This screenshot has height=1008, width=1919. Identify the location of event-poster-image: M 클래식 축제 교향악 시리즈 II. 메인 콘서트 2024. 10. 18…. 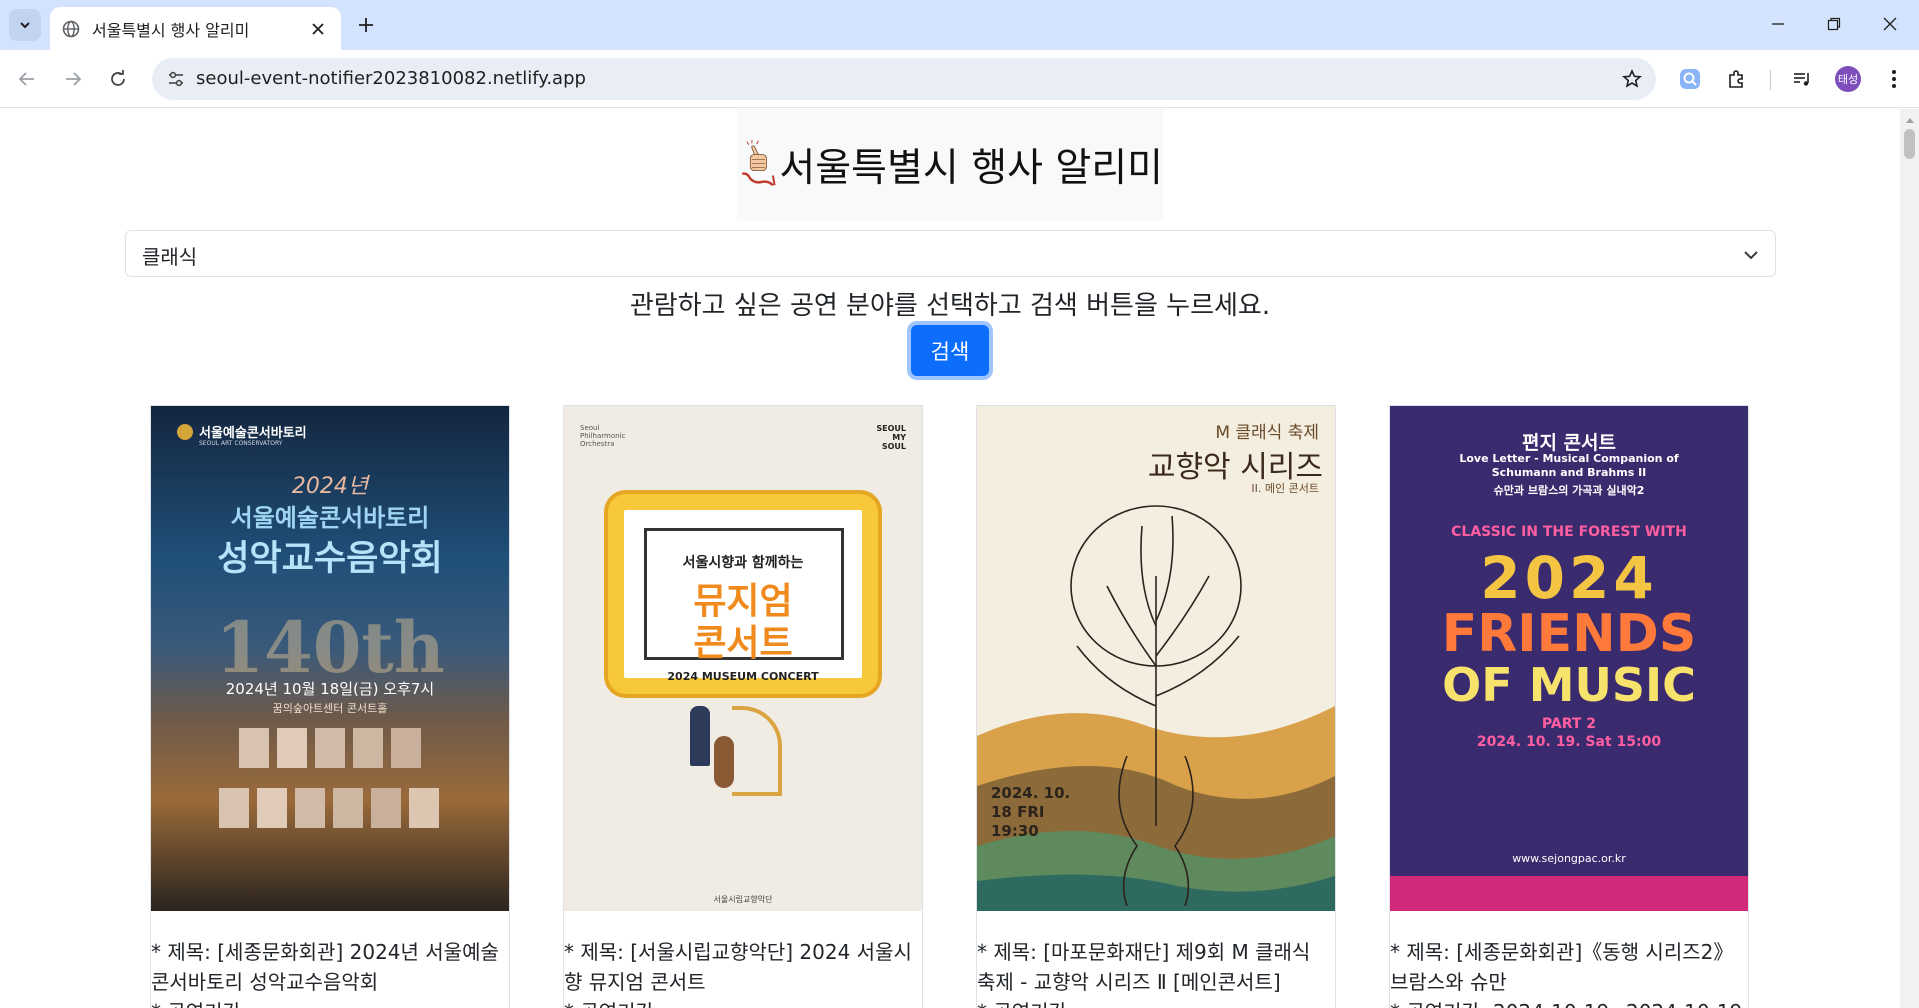
(1156, 658).